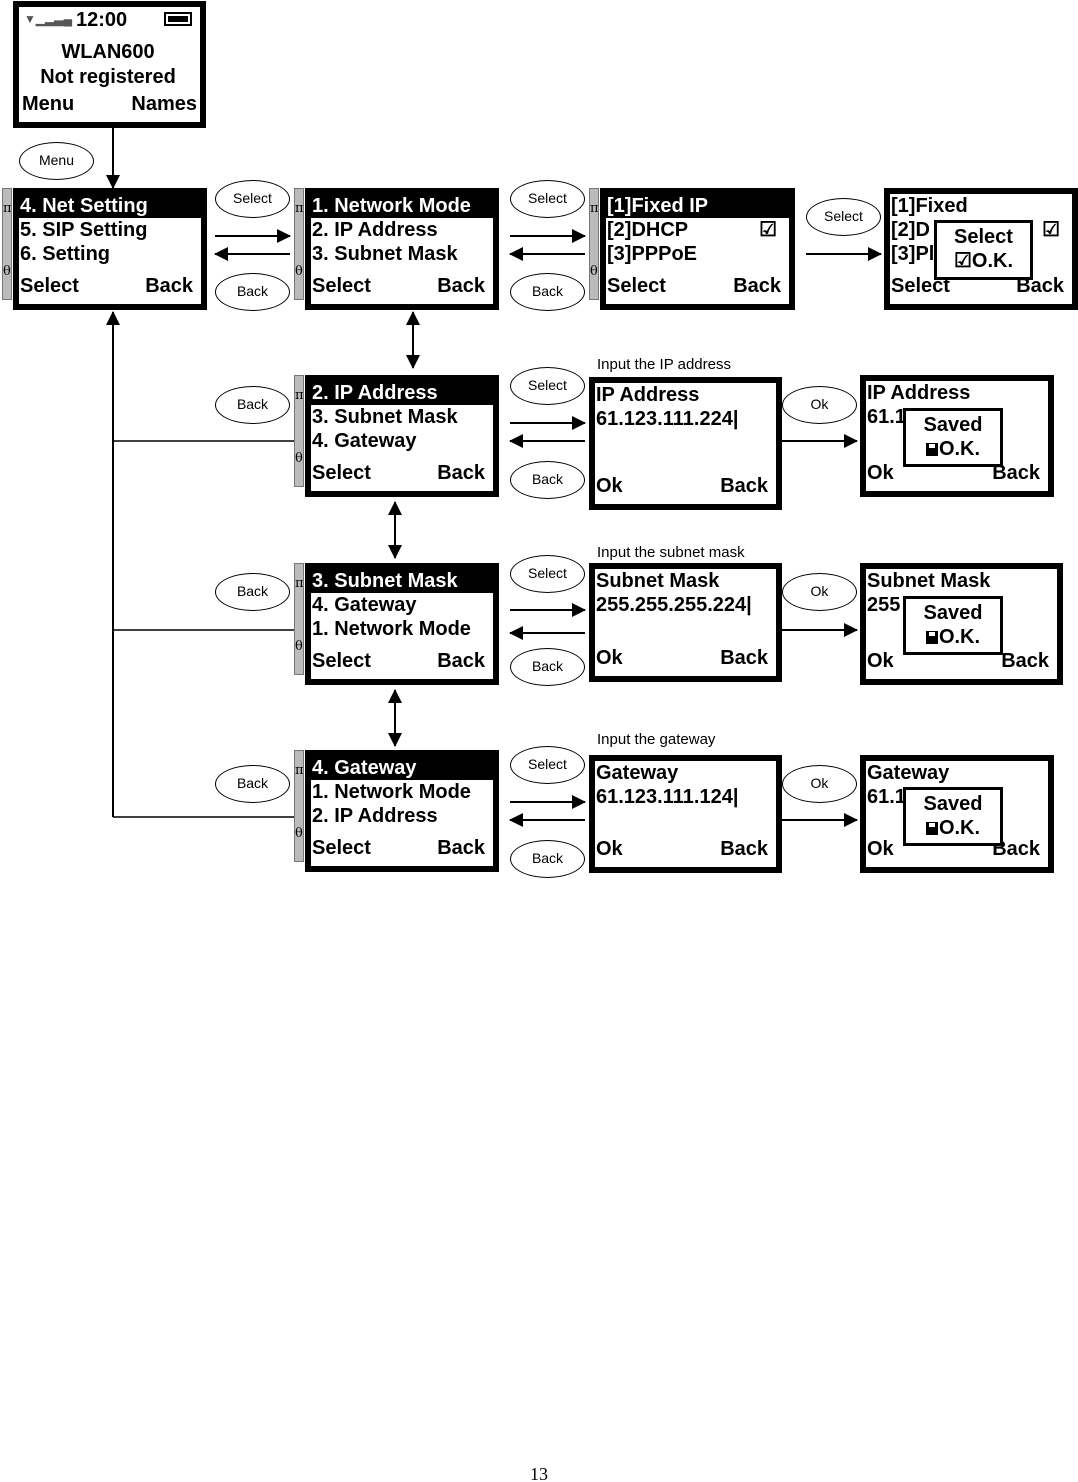 This screenshot has height=1482, width=1078. I want to click on caption-ip: Input the IP address, so click(664, 364).